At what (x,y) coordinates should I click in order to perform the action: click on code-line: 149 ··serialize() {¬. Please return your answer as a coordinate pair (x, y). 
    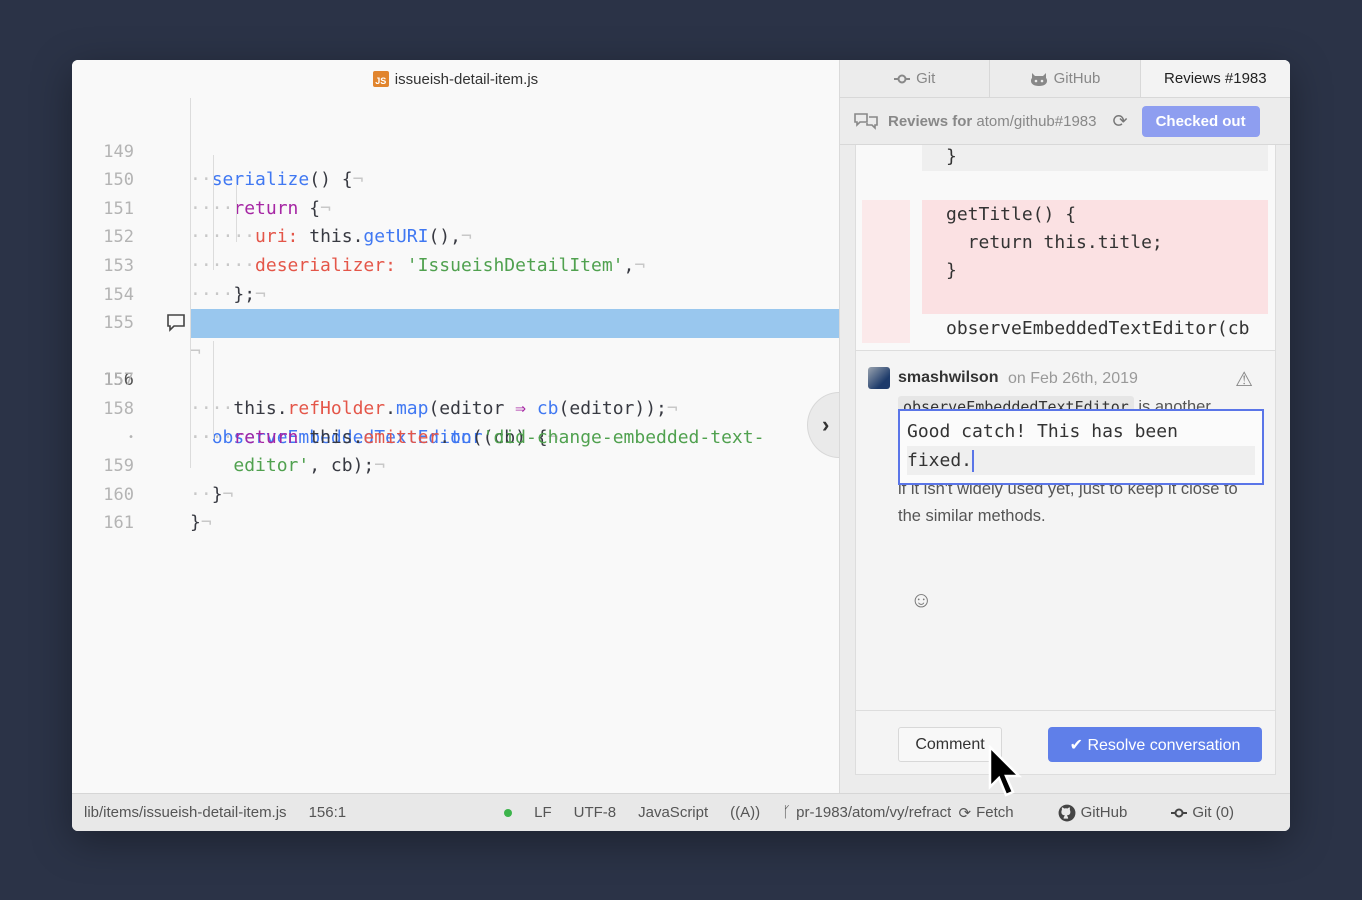
    Looking at the image, I should click on (455, 150).